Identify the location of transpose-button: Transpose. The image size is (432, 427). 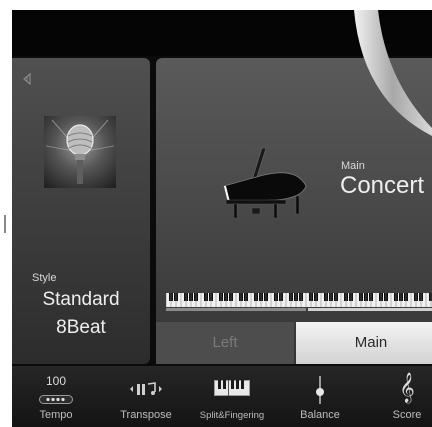
(146, 396).